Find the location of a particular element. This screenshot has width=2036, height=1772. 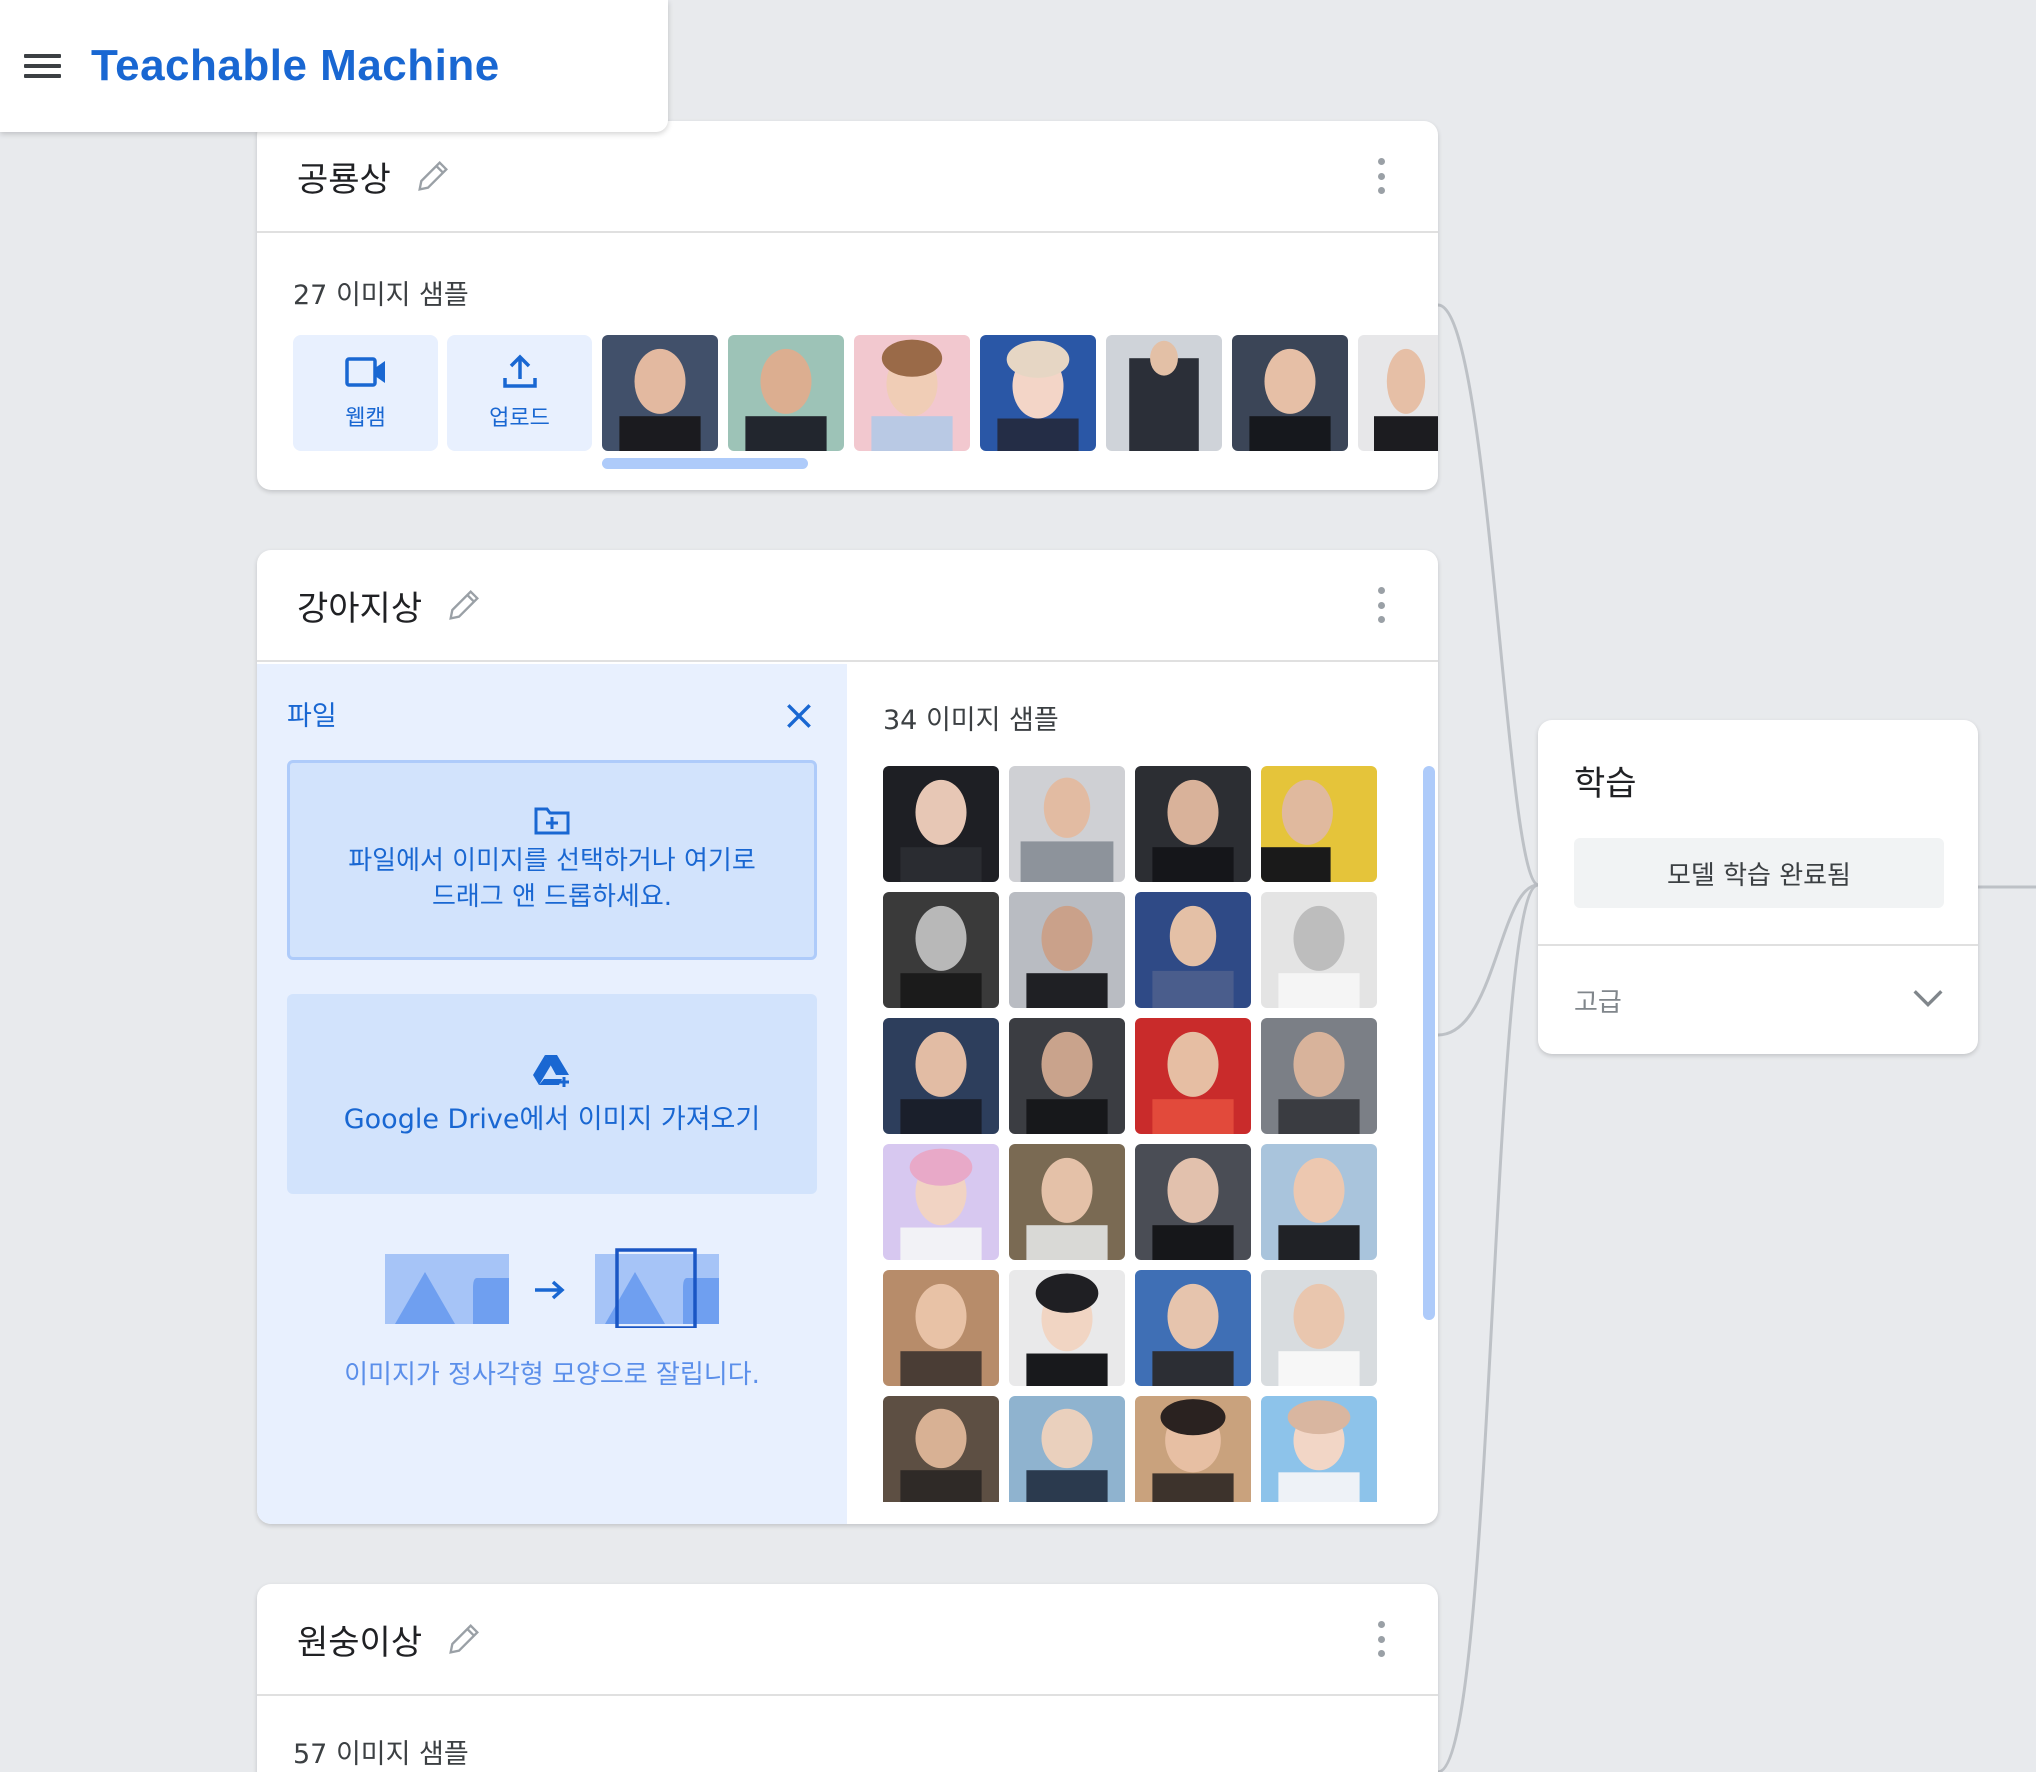

webcam-icon is located at coordinates (364, 372).